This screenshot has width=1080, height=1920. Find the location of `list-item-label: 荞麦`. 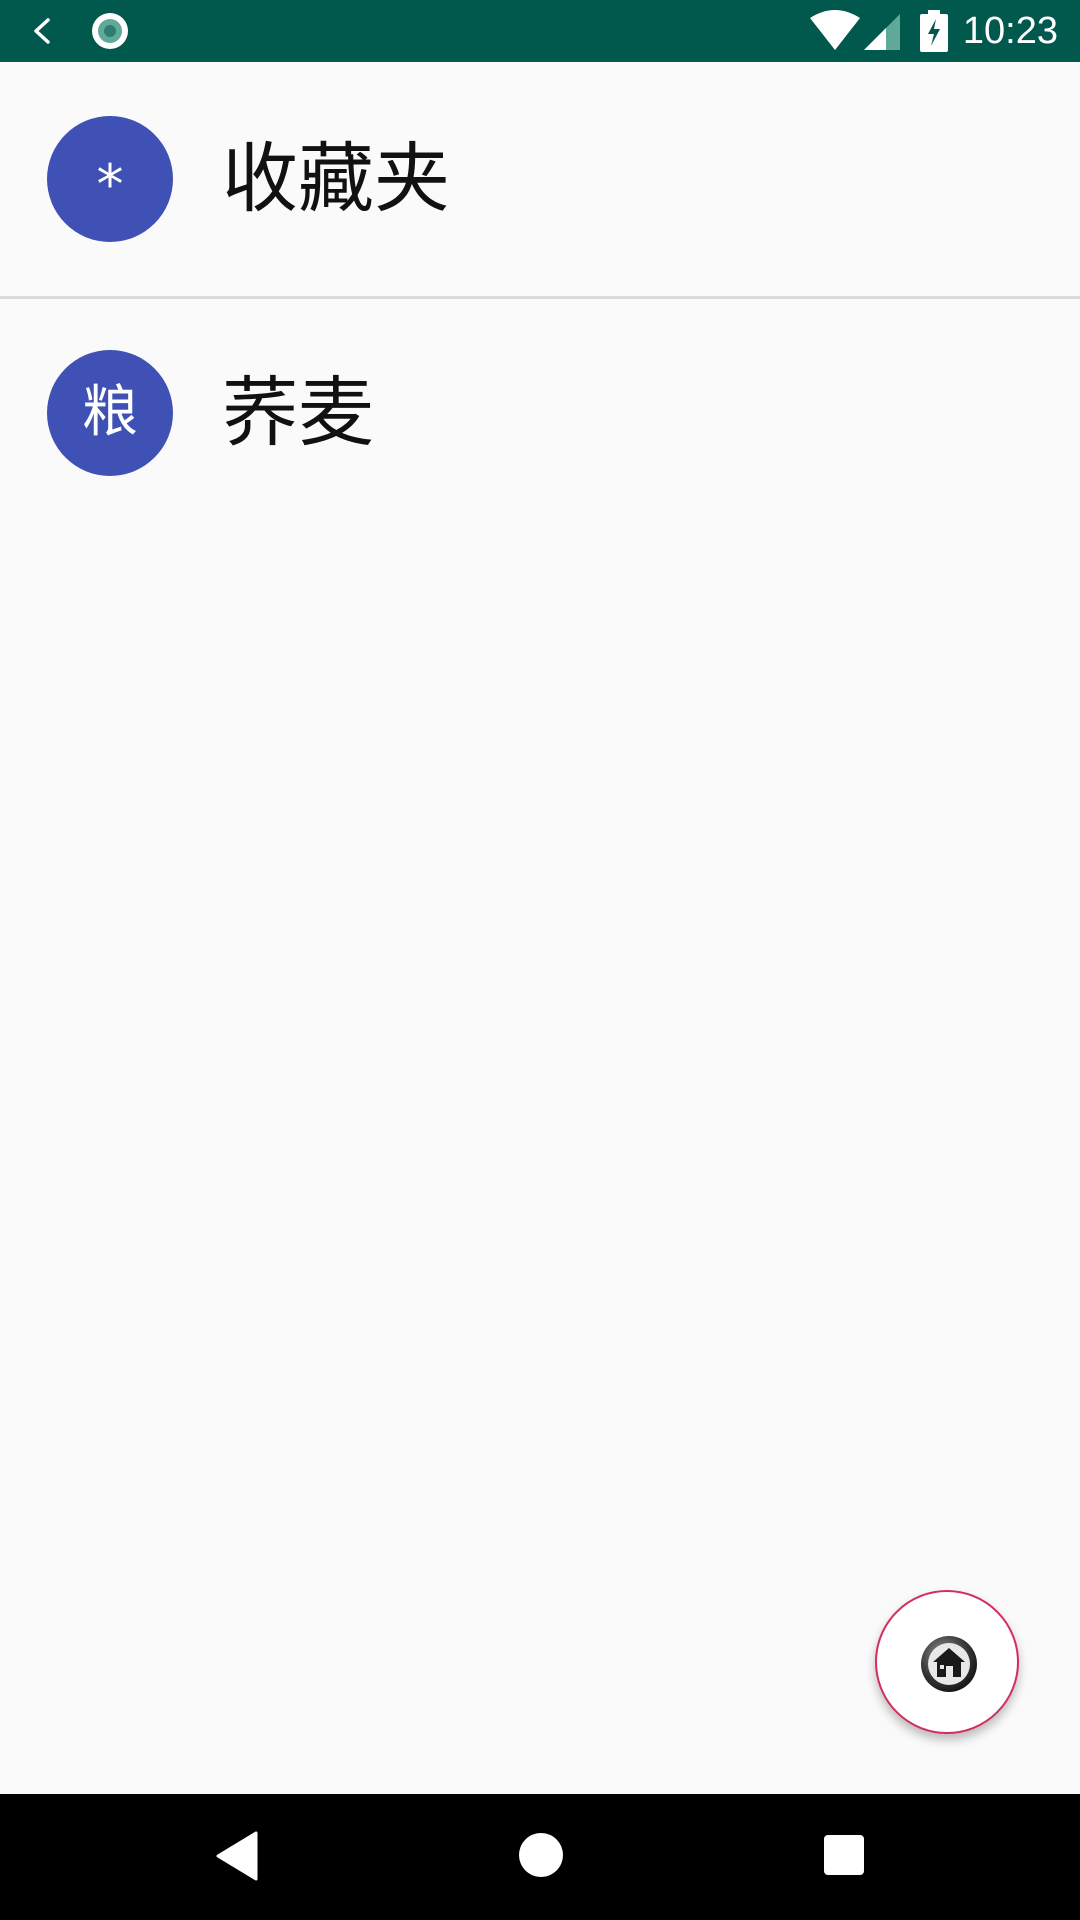

list-item-label: 荞麦 is located at coordinates (298, 412).